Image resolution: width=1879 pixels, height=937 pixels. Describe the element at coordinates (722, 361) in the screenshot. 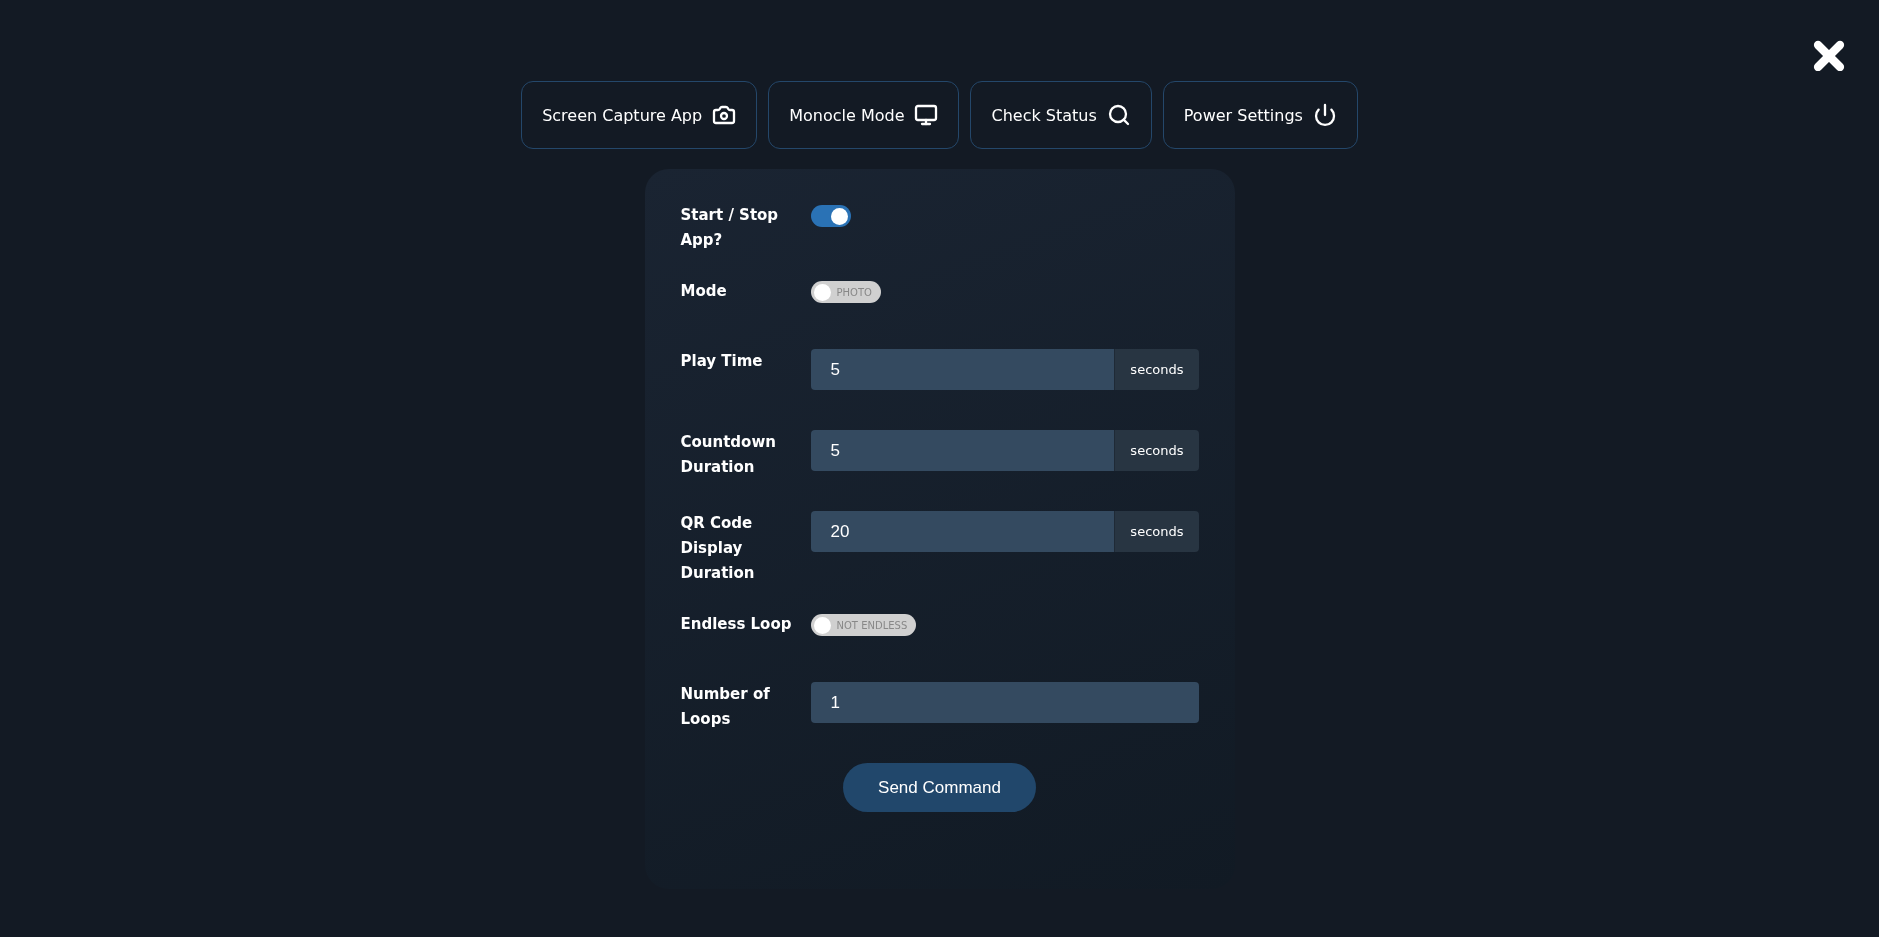

I see `field-label: Play Time` at that location.